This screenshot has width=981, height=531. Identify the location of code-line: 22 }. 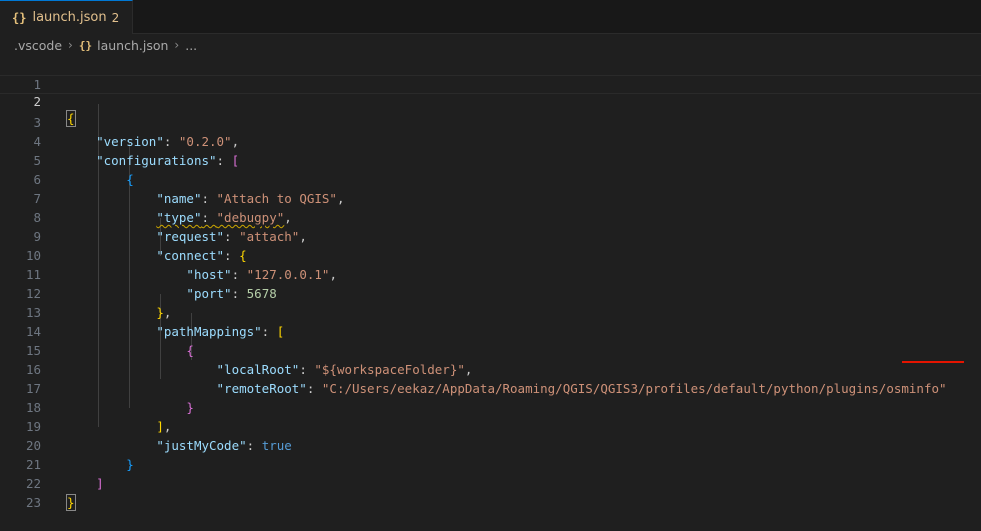
(490, 483).